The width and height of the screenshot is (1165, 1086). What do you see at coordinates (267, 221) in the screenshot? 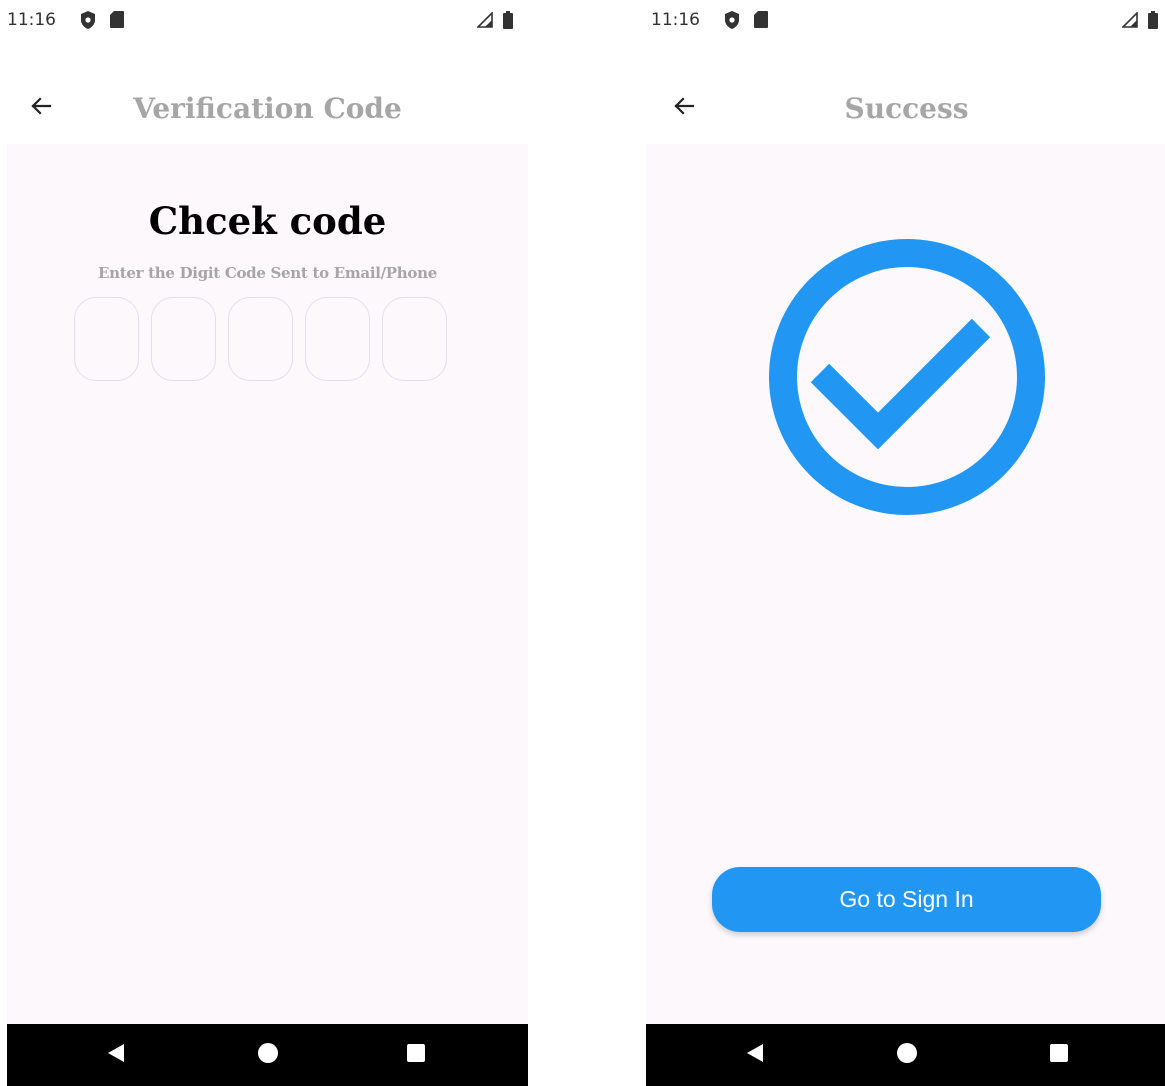
I see `page-heading: Chcek code` at bounding box center [267, 221].